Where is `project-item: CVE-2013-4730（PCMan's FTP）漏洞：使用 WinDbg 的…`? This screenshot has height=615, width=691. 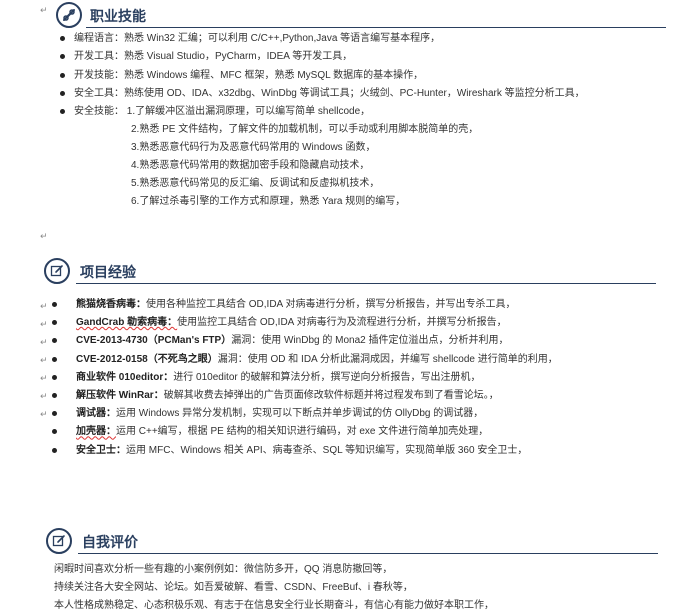 project-item: CVE-2013-4730（PCMan's FTP）漏洞：使用 WinDbg 的… is located at coordinates (305, 341).